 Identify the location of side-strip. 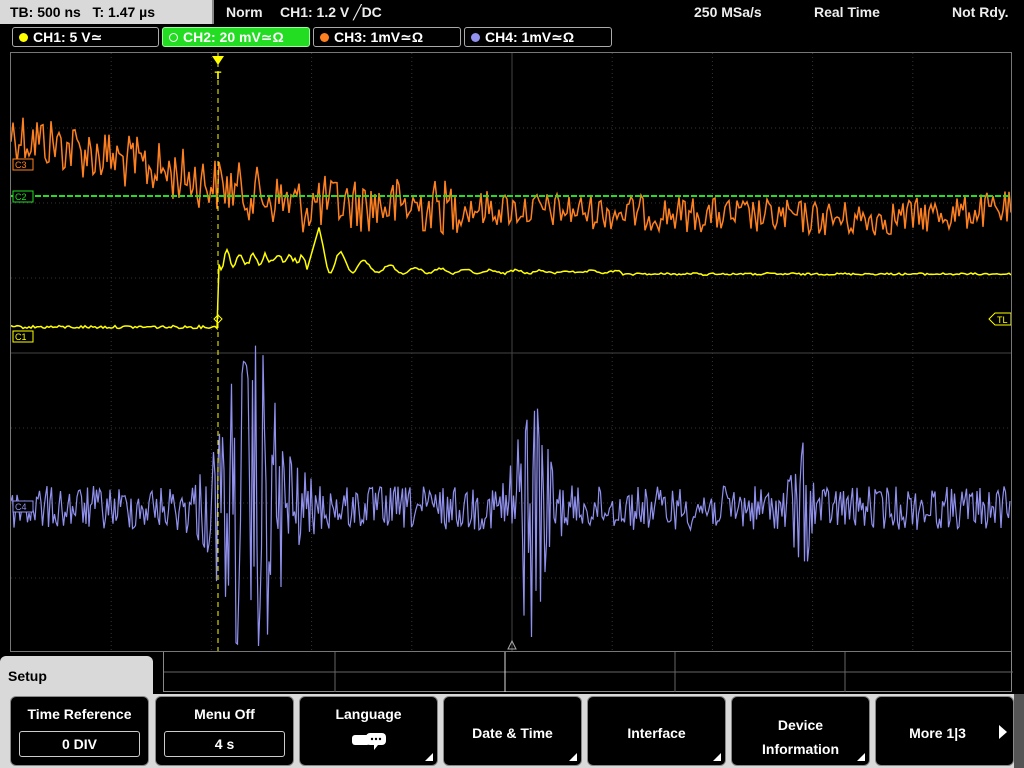
(1019, 731).